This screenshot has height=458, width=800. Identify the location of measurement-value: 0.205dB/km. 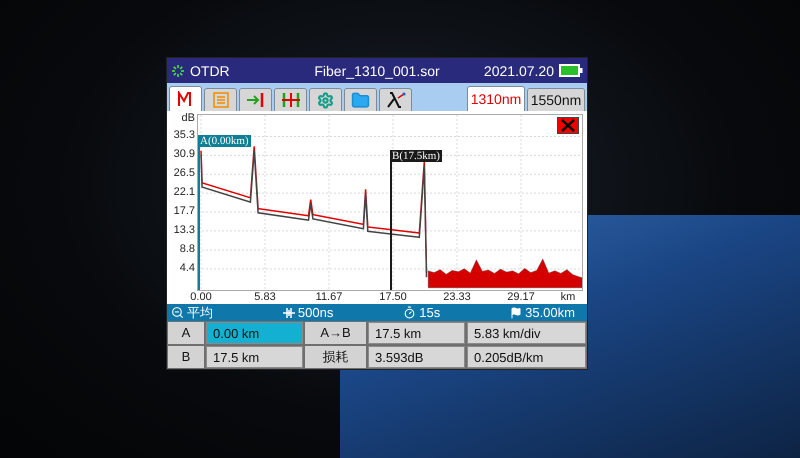
(526, 357).